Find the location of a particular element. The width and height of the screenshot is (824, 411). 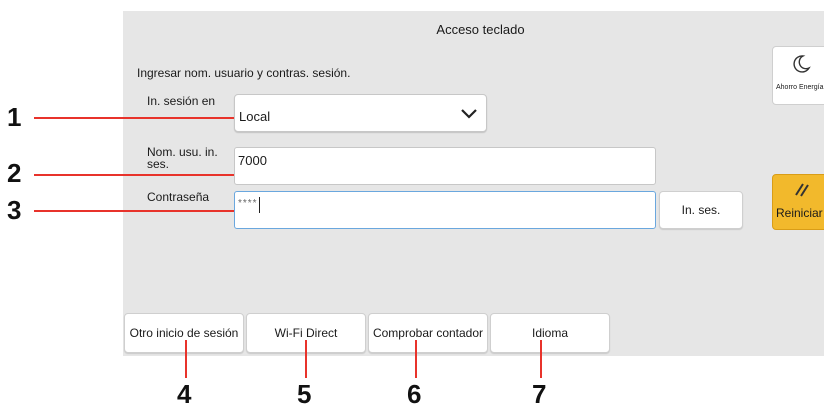

login-to-label: In. sesión en is located at coordinates (181, 101).